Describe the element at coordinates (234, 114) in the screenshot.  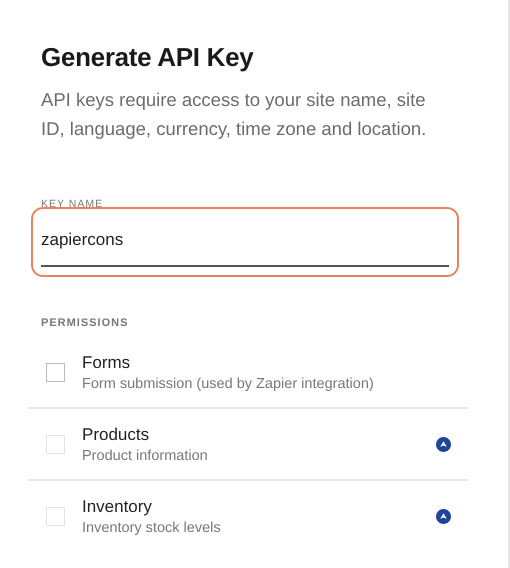
I see `description: API keys require access to your site name, site ID, language, currency, time zone and location.` at that location.